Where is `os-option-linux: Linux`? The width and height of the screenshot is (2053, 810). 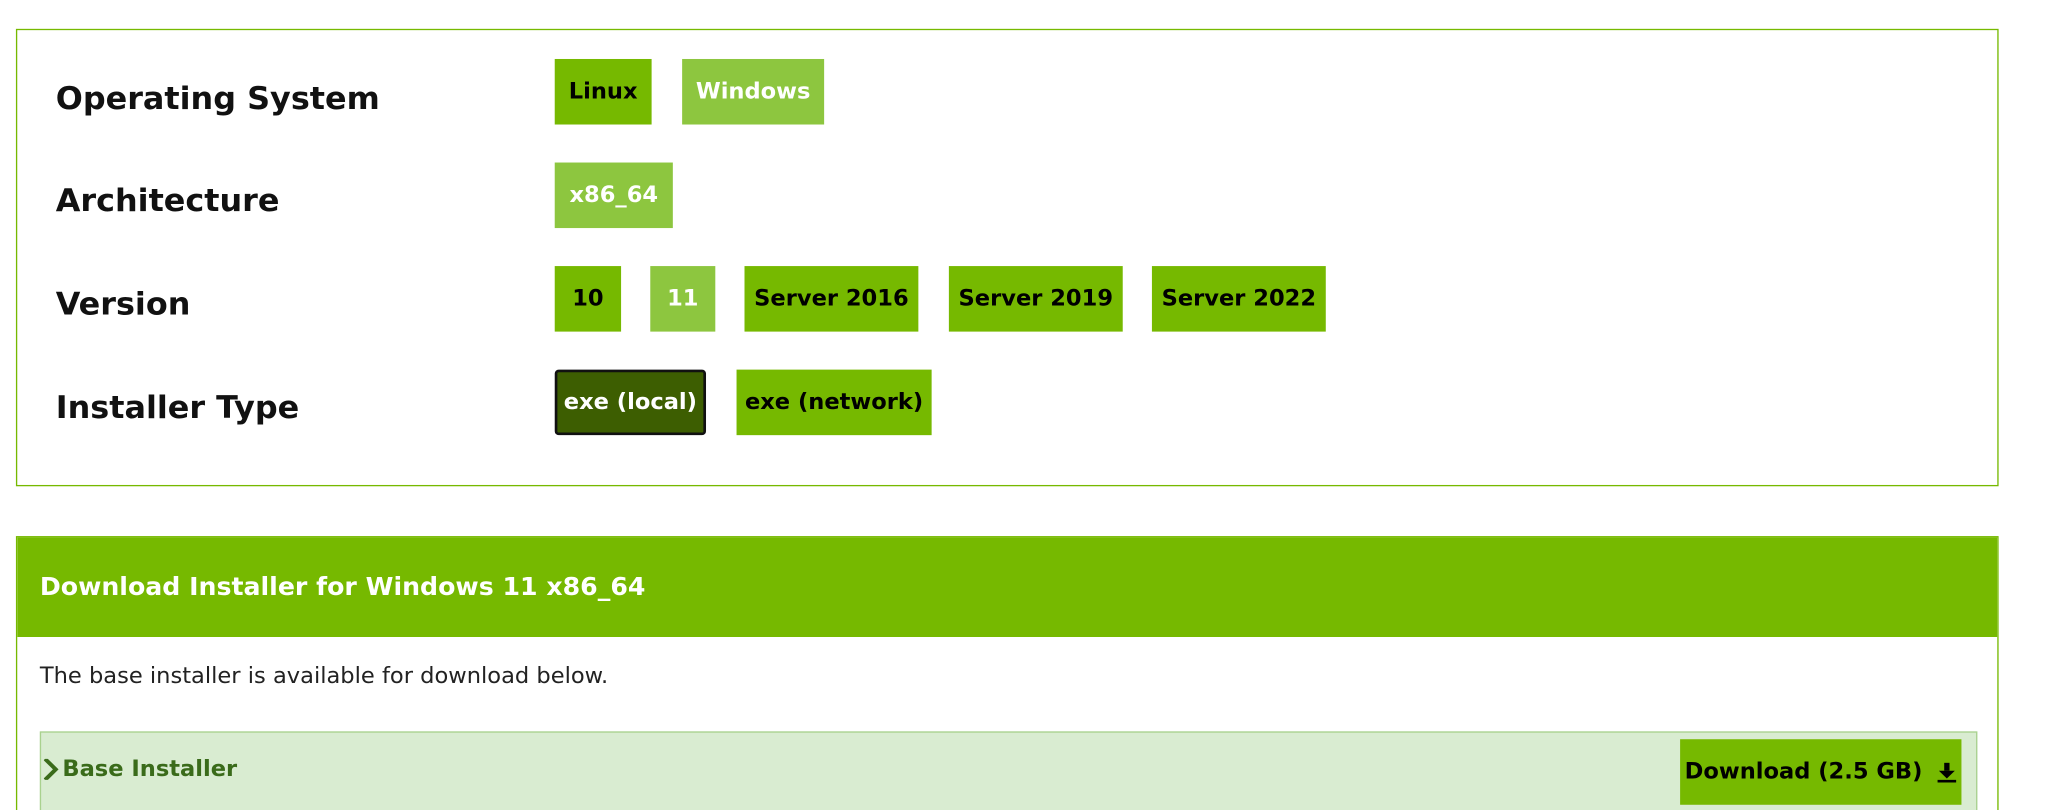
os-option-linux: Linux is located at coordinates (603, 91).